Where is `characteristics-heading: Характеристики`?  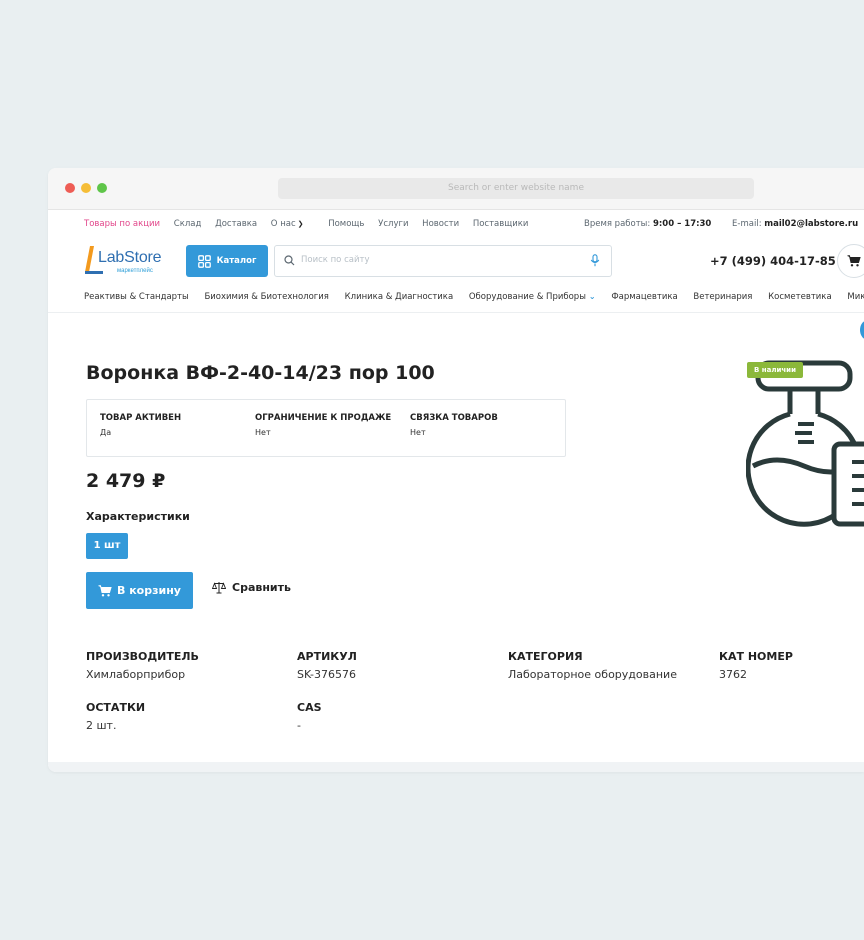
characteristics-heading: Характеристики is located at coordinates (138, 516).